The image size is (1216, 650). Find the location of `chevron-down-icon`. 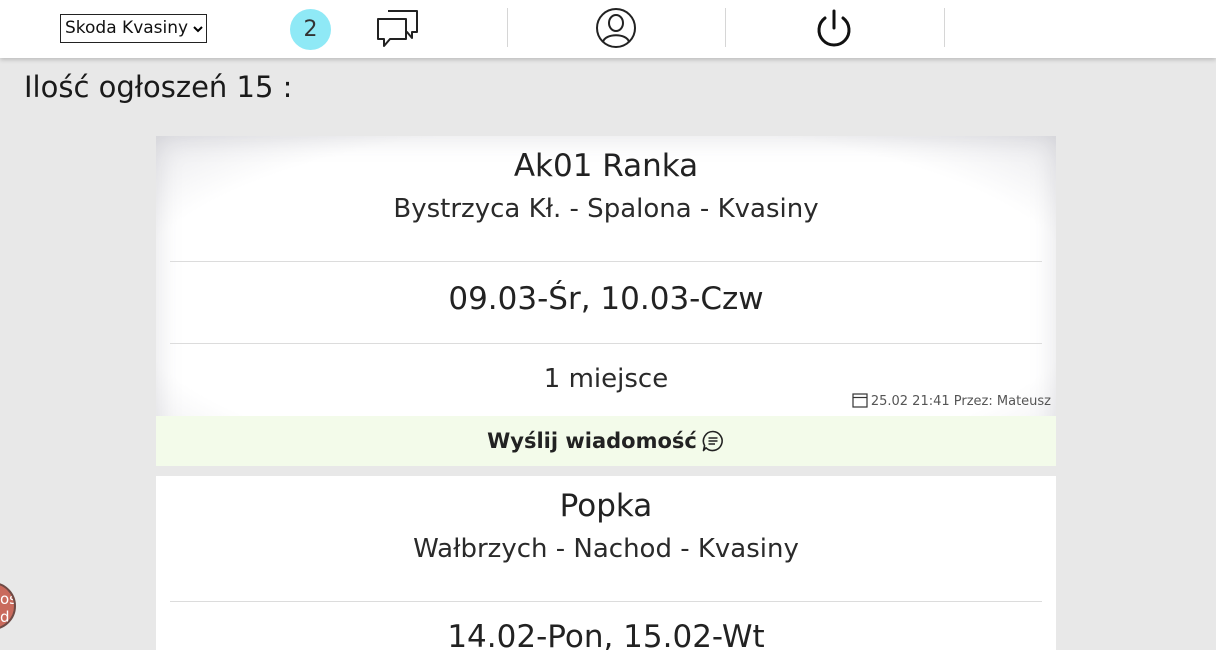

chevron-down-icon is located at coordinates (198, 29).